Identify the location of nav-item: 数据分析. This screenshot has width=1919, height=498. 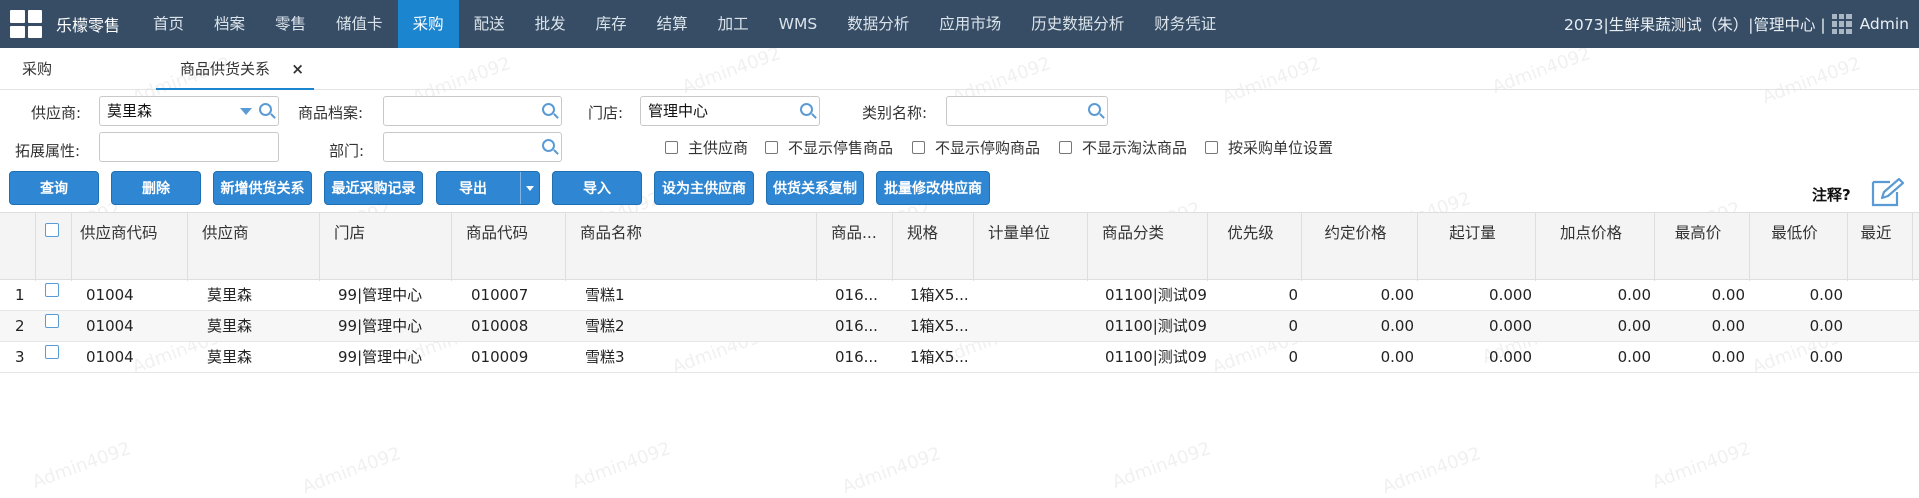
(878, 24).